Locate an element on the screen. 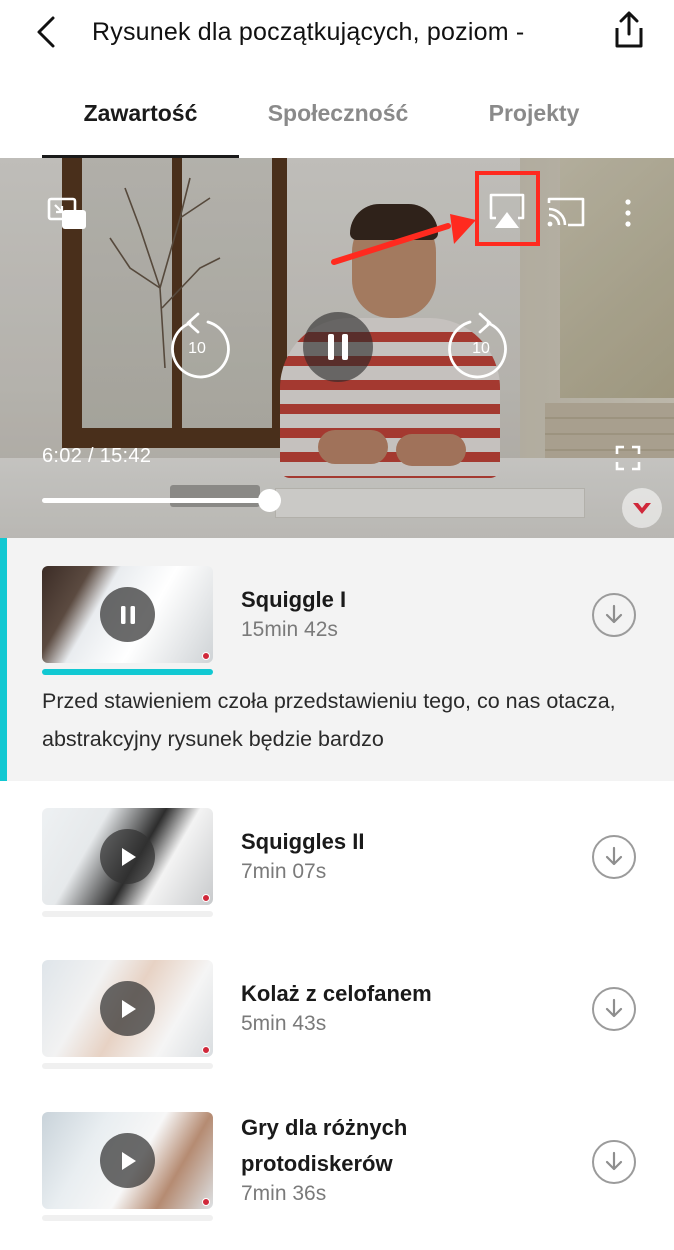 This screenshot has width=674, height=1250. progress-bar-played is located at coordinates (156, 500).